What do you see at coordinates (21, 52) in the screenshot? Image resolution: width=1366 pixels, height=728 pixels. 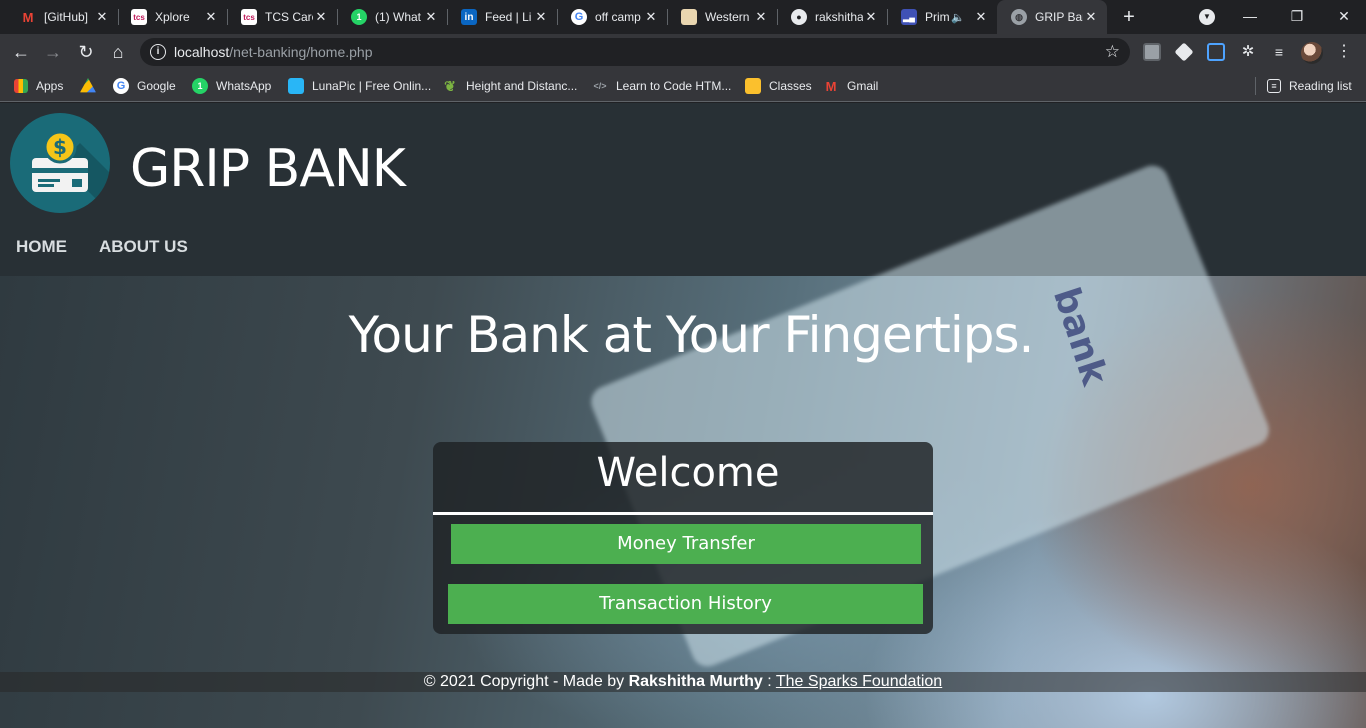 I see `back-arrow-icon: ←` at bounding box center [21, 52].